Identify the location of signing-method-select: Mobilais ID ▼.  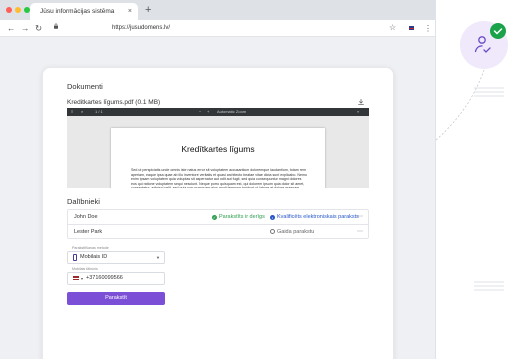
(116, 257).